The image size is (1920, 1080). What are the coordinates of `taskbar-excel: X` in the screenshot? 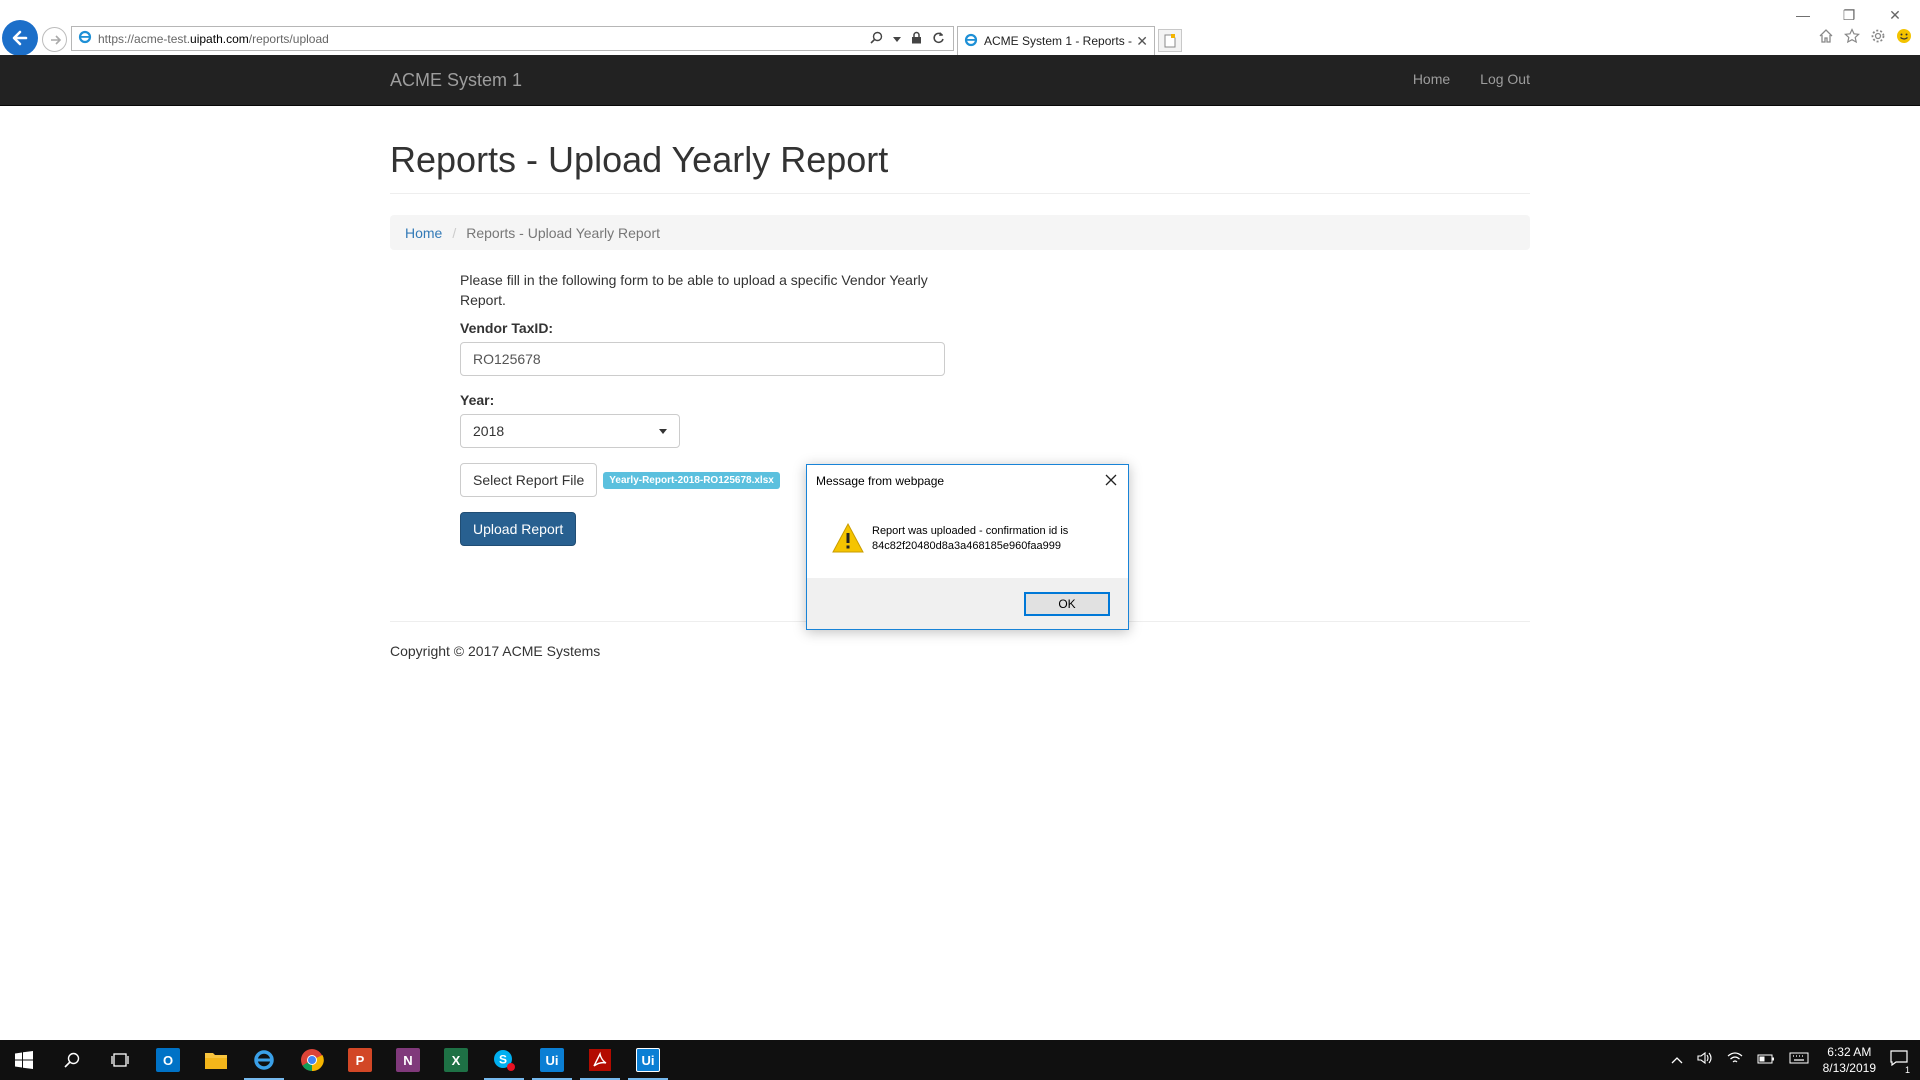 It's located at (456, 1060).